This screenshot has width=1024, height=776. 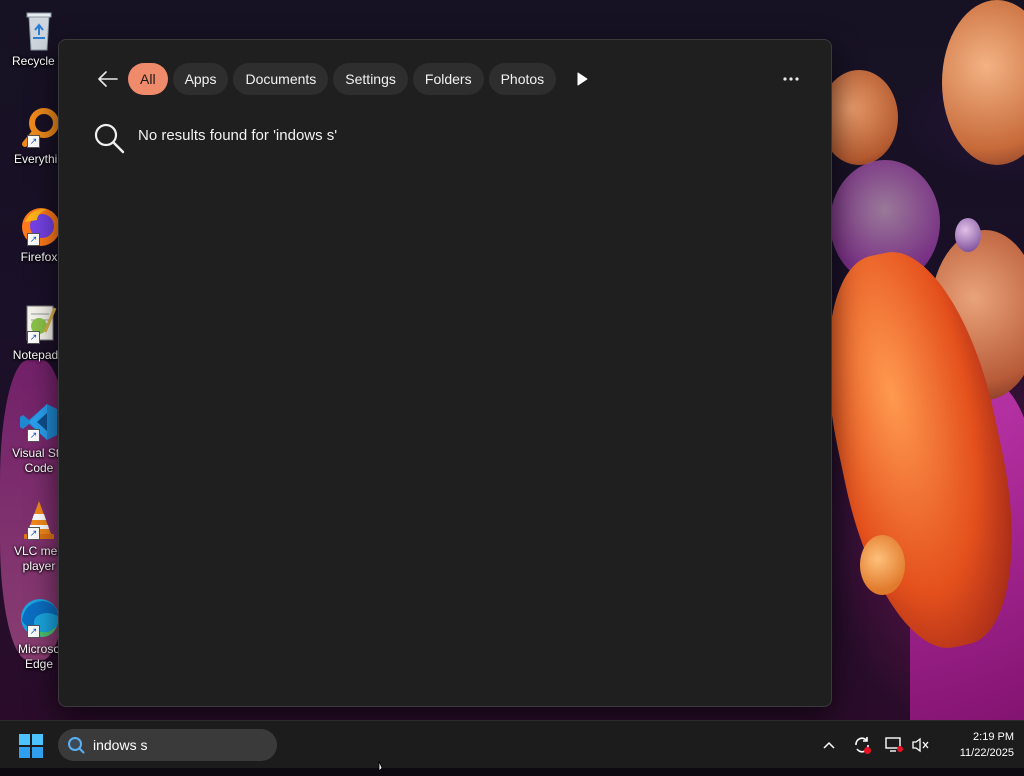 What do you see at coordinates (148, 79) in the screenshot?
I see `filter-chip-all: All` at bounding box center [148, 79].